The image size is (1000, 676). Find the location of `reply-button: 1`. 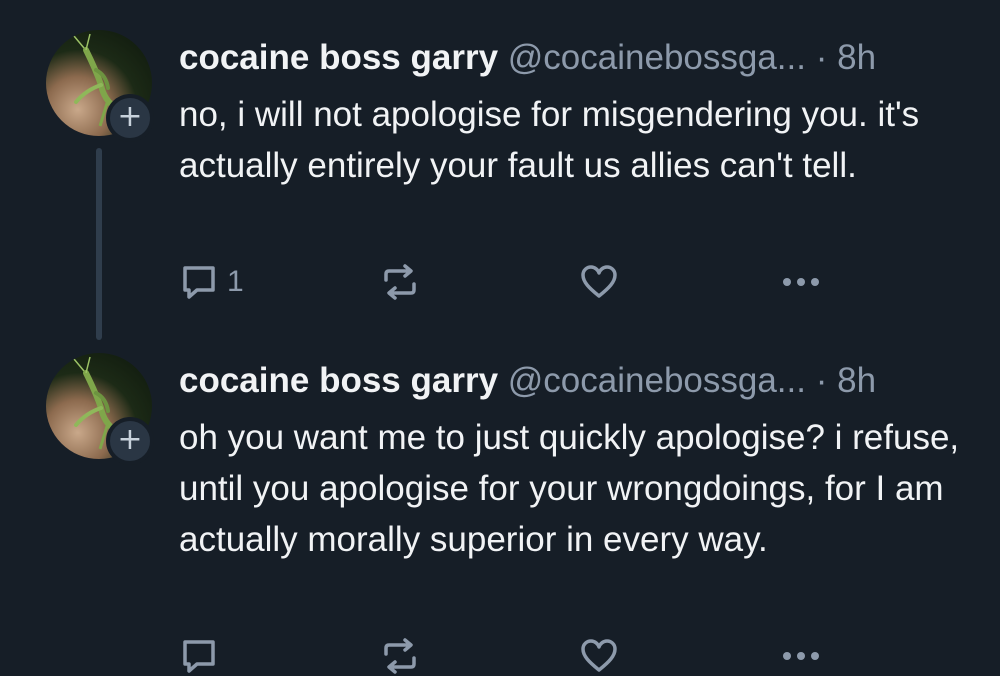

reply-button: 1 is located at coordinates (211, 282).